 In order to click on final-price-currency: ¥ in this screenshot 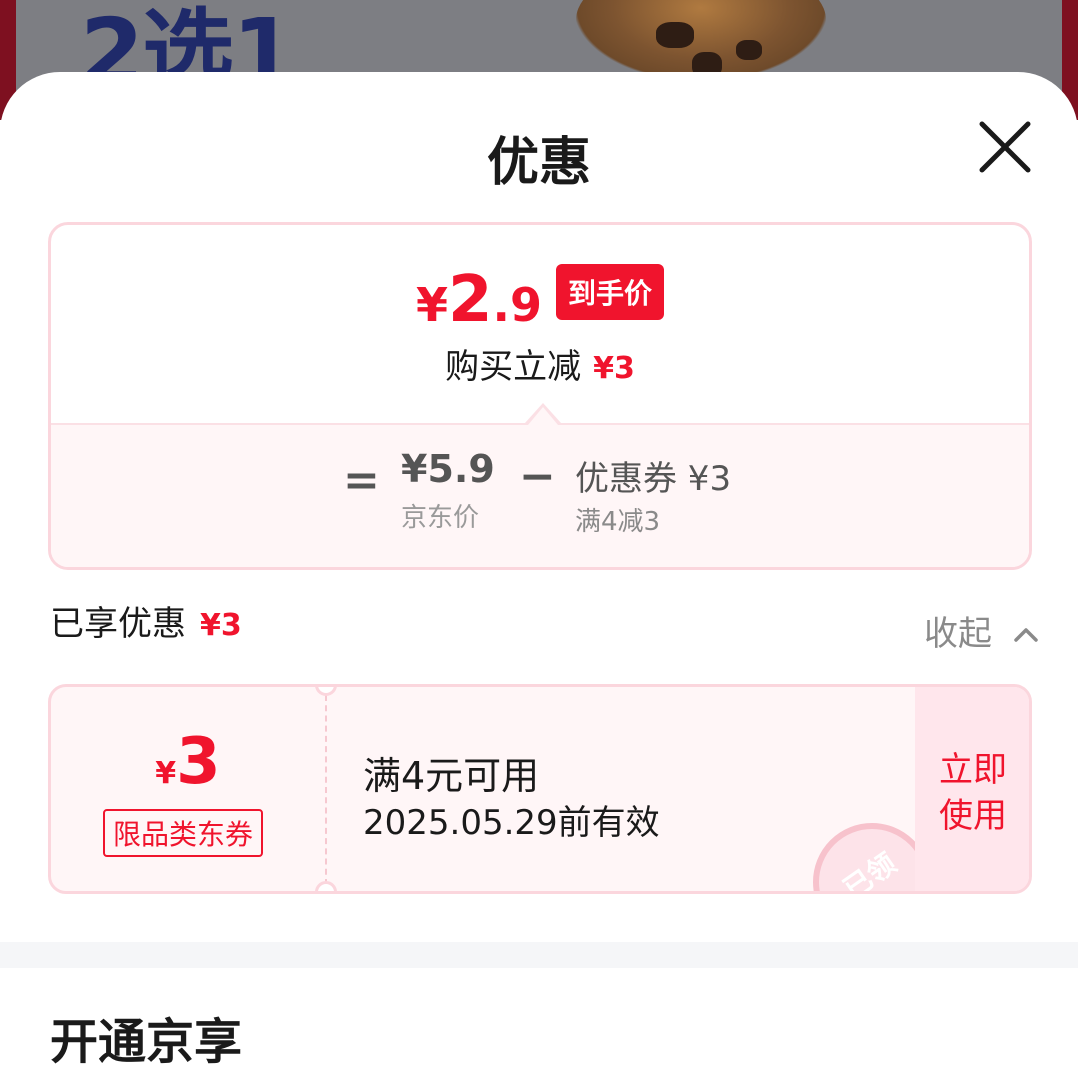, I will do `click(431, 305)`.